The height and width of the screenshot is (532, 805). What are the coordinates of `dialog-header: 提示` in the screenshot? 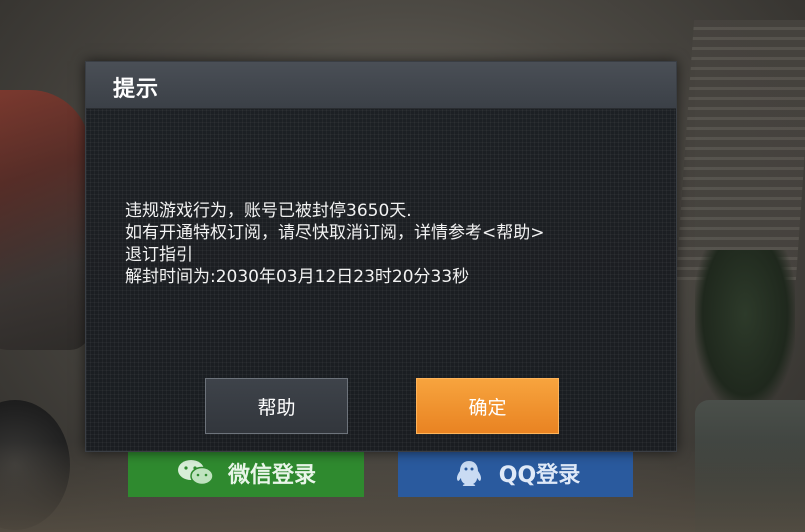 It's located at (381, 85).